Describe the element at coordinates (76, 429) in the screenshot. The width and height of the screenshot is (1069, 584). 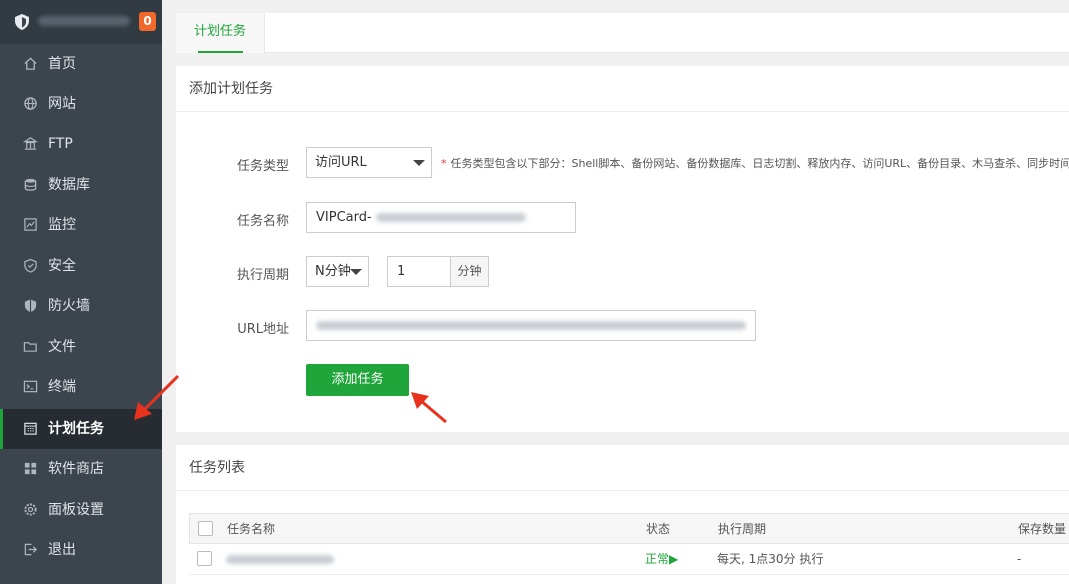
I see `sidebar-item-label: 计划任务` at that location.